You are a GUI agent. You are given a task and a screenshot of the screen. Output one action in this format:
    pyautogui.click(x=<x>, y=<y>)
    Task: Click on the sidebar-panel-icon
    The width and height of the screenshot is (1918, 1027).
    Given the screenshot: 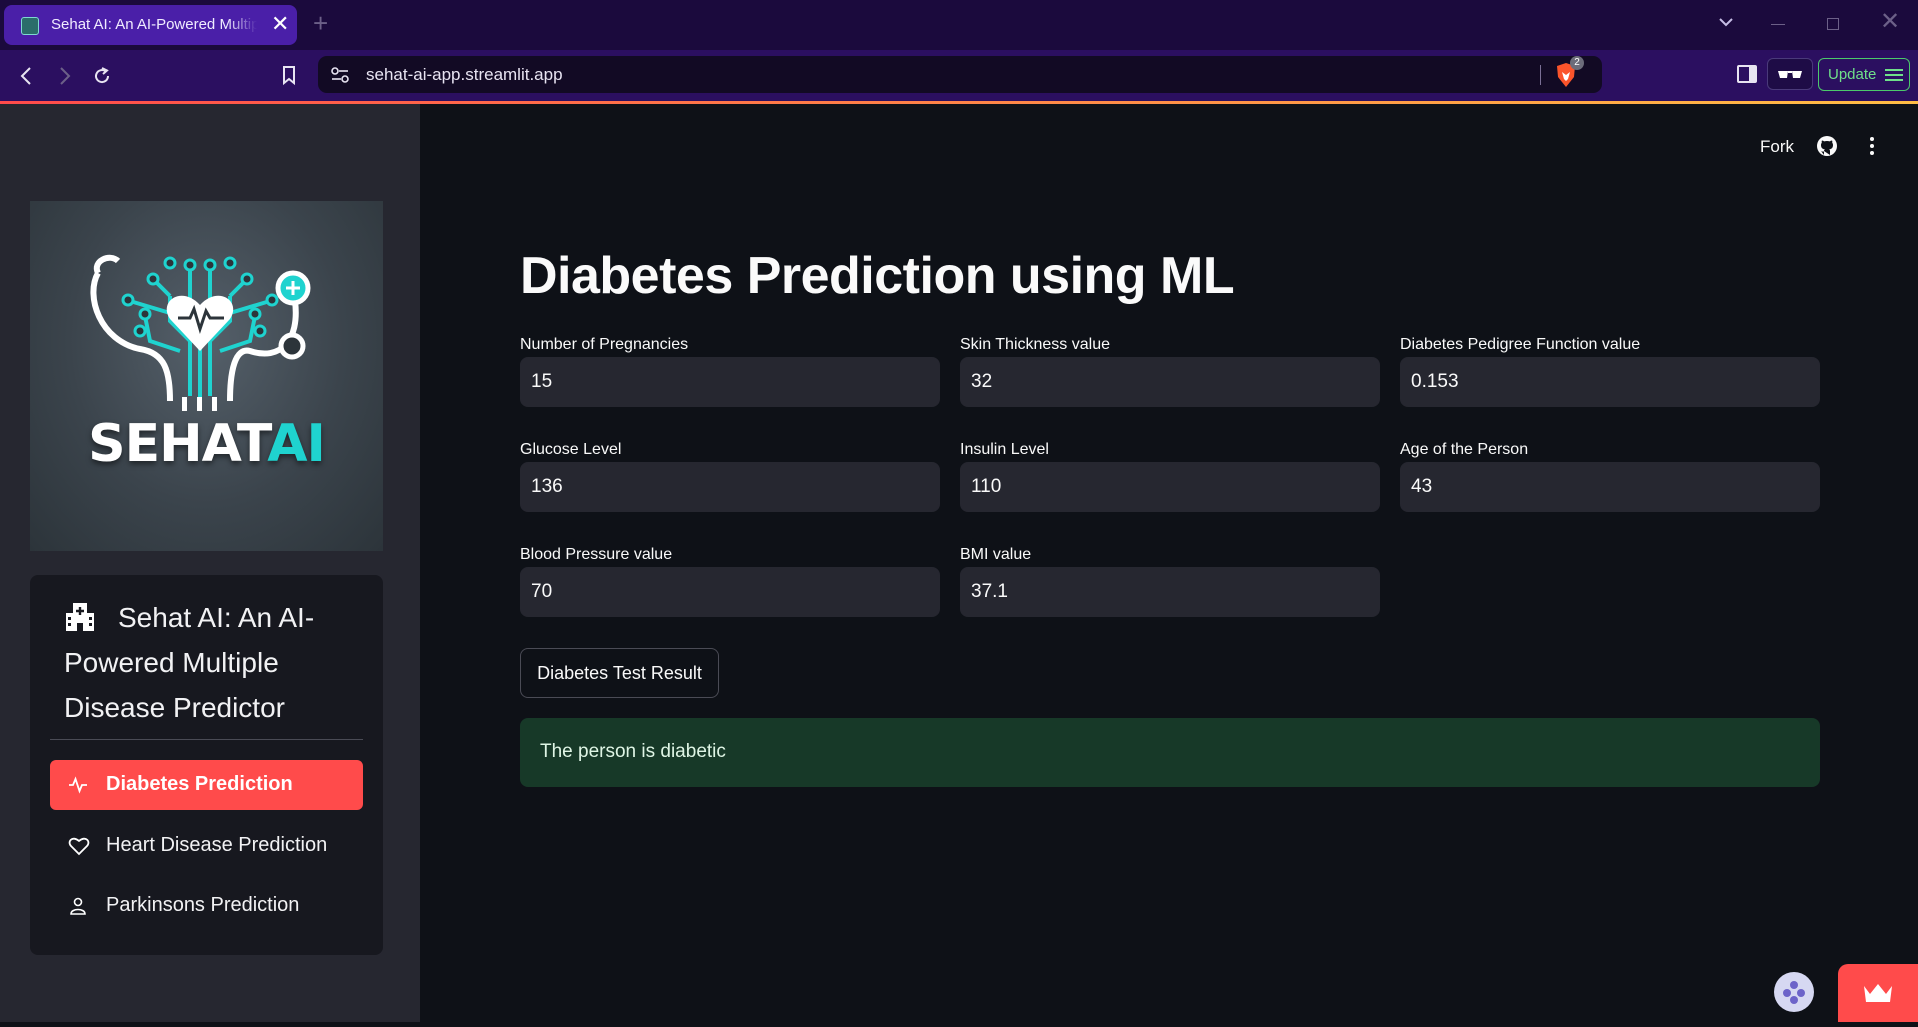 What is the action you would take?
    pyautogui.click(x=1747, y=74)
    